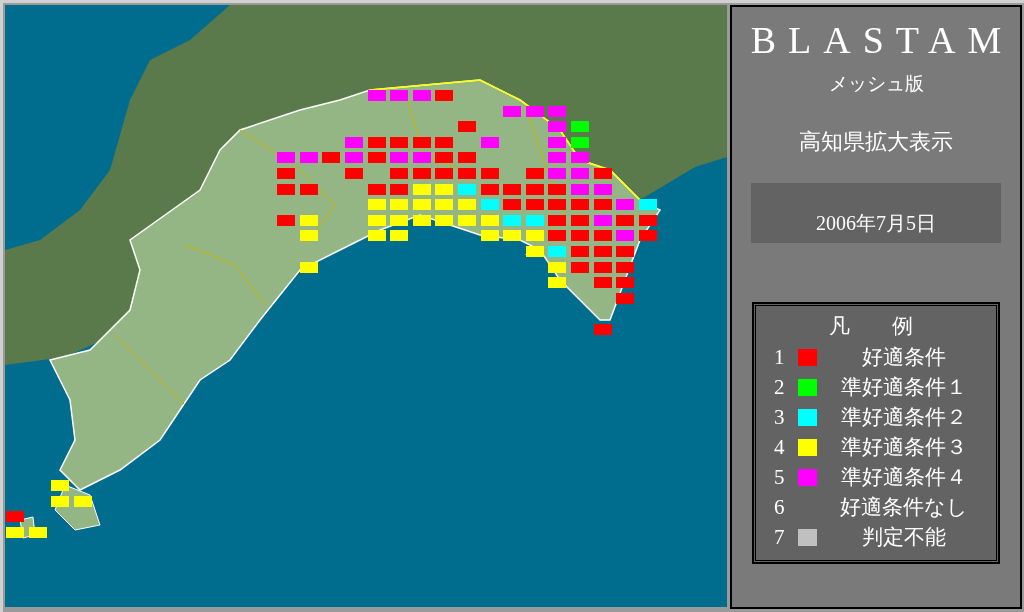 The image size is (1024, 612). Describe the element at coordinates (904, 447) in the screenshot. I see `legend-label: 準好適条件３` at that location.